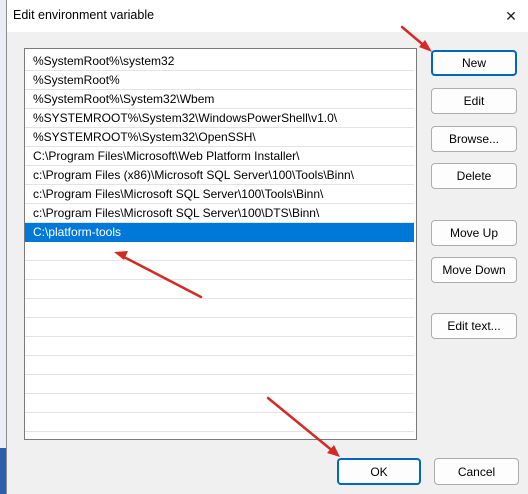  I want to click on list-item: %SystemRoot%, so click(219, 80).